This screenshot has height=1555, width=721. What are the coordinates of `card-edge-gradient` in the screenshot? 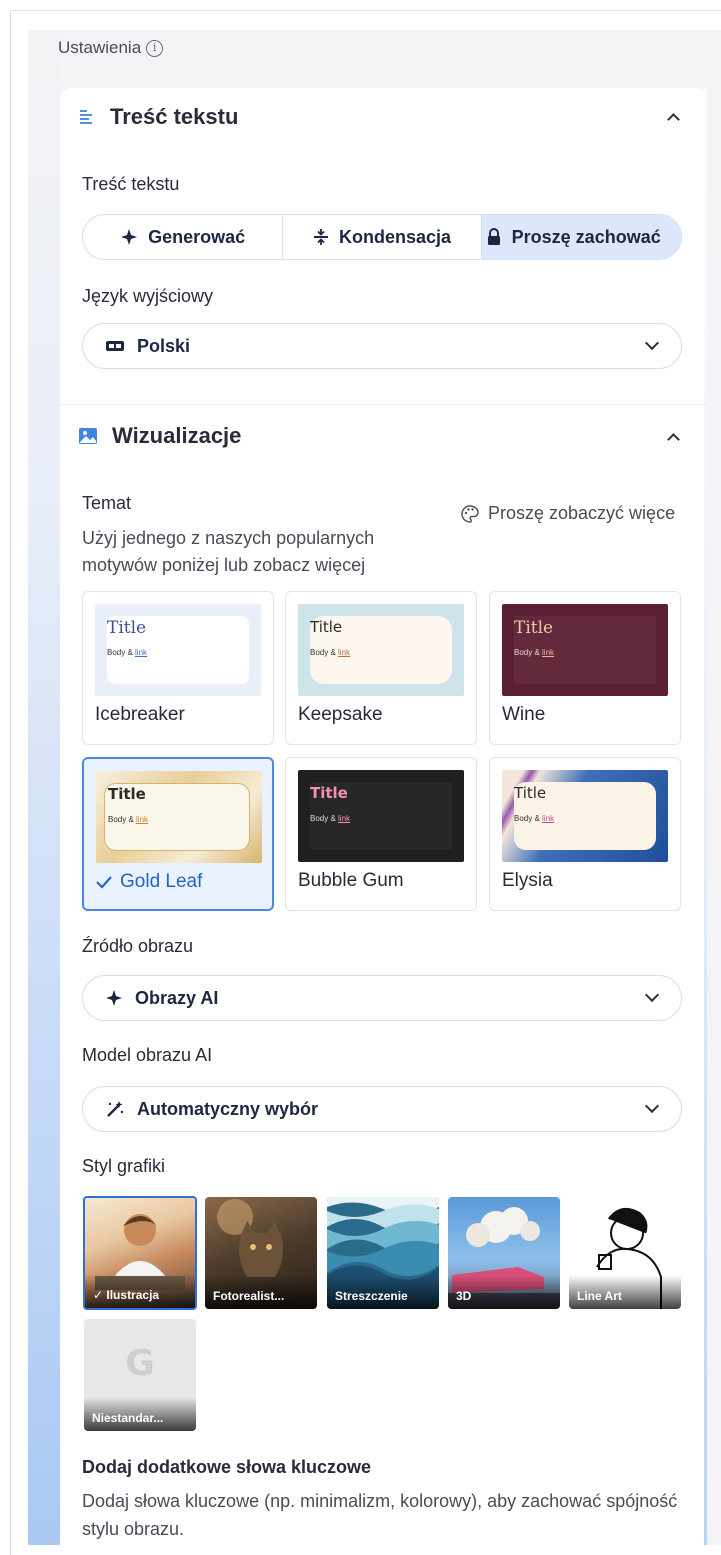 It's located at (705, 816).